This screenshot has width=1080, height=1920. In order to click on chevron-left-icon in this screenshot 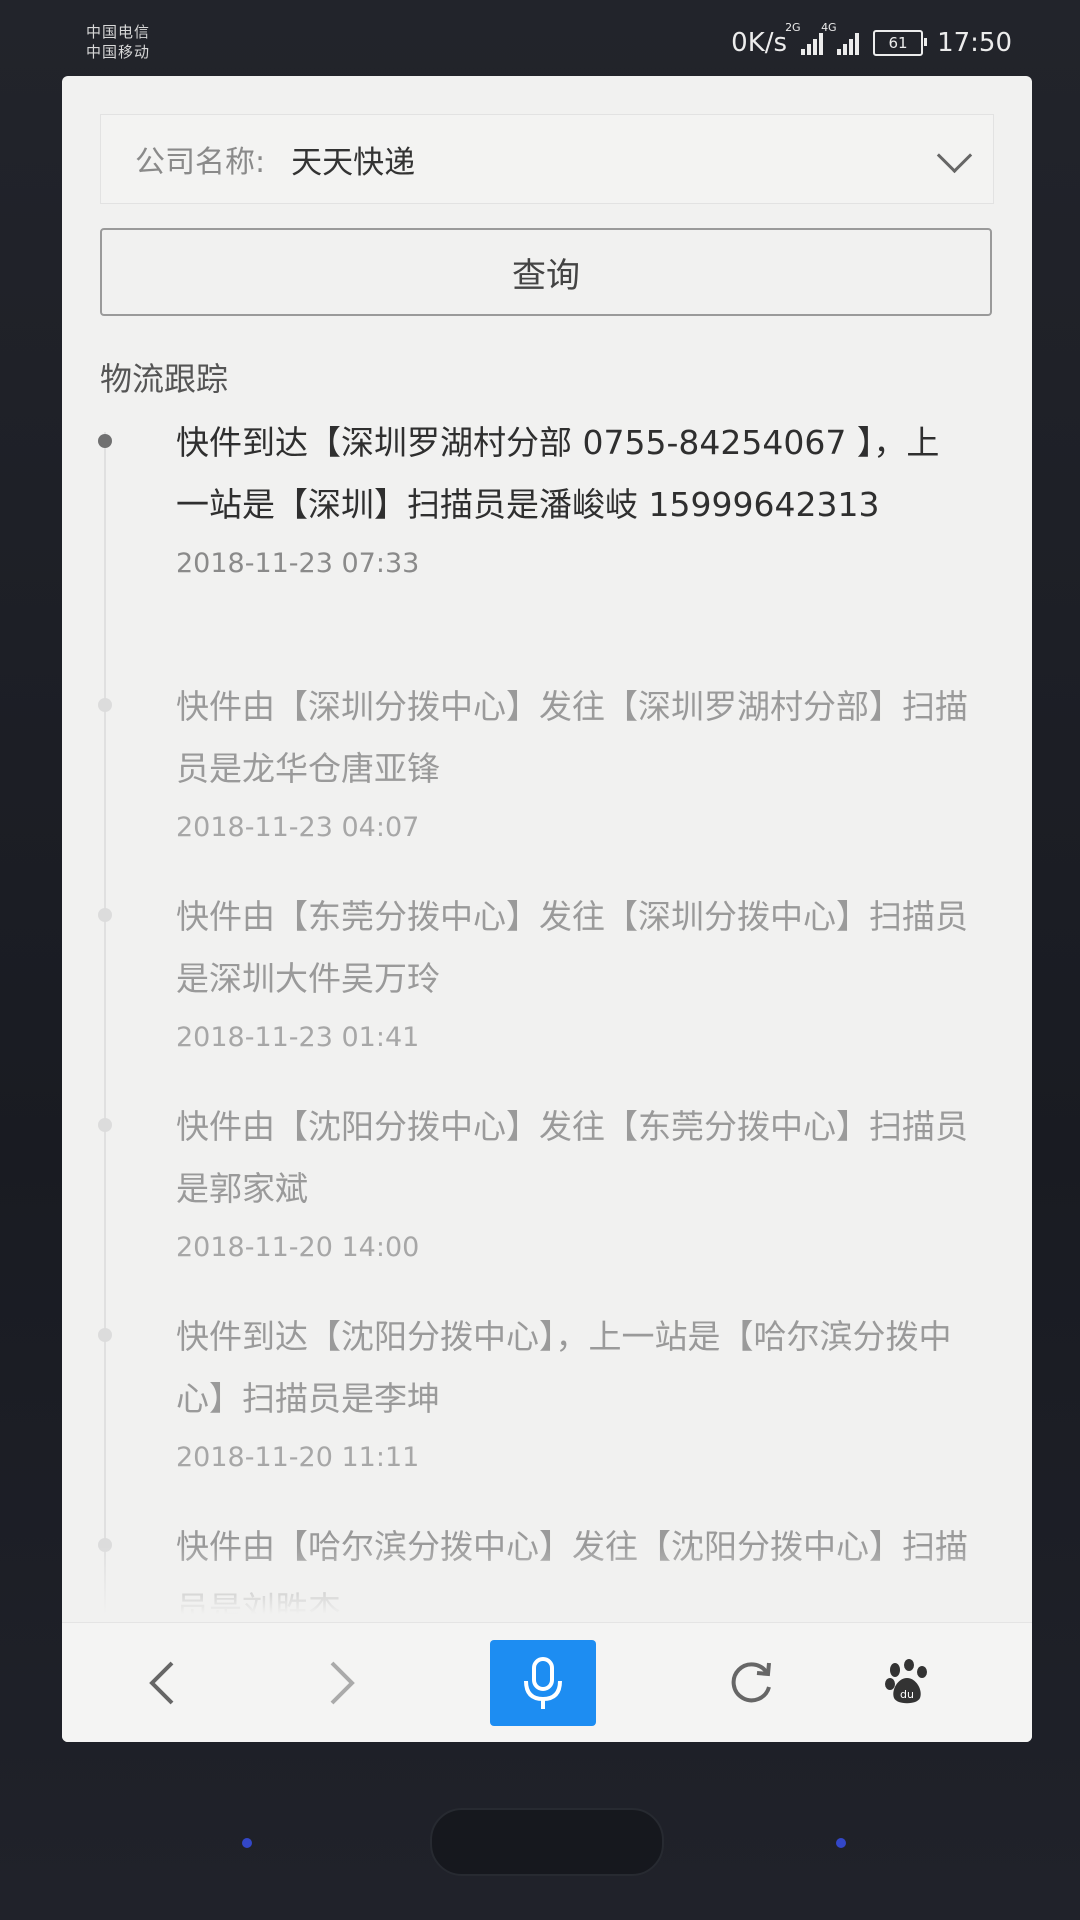, I will do `click(161, 1683)`.